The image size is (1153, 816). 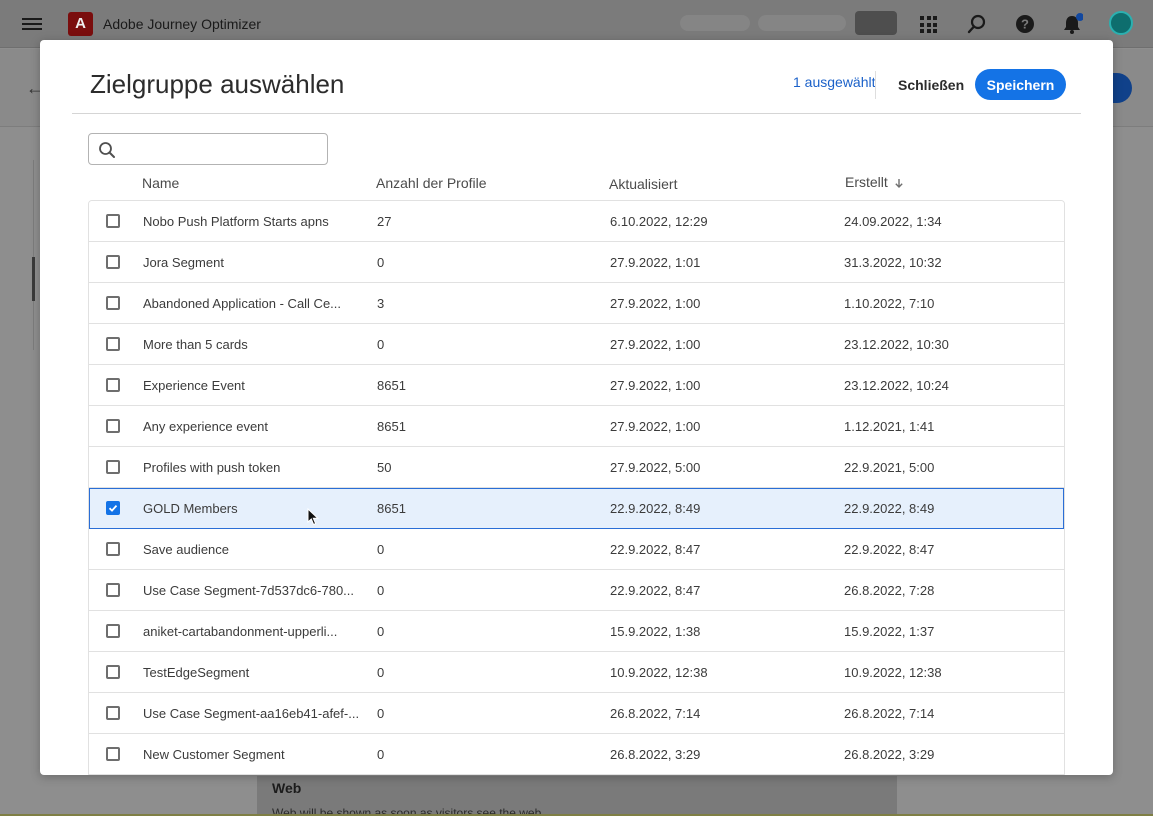 I want to click on help-icon: ?, so click(x=1025, y=24).